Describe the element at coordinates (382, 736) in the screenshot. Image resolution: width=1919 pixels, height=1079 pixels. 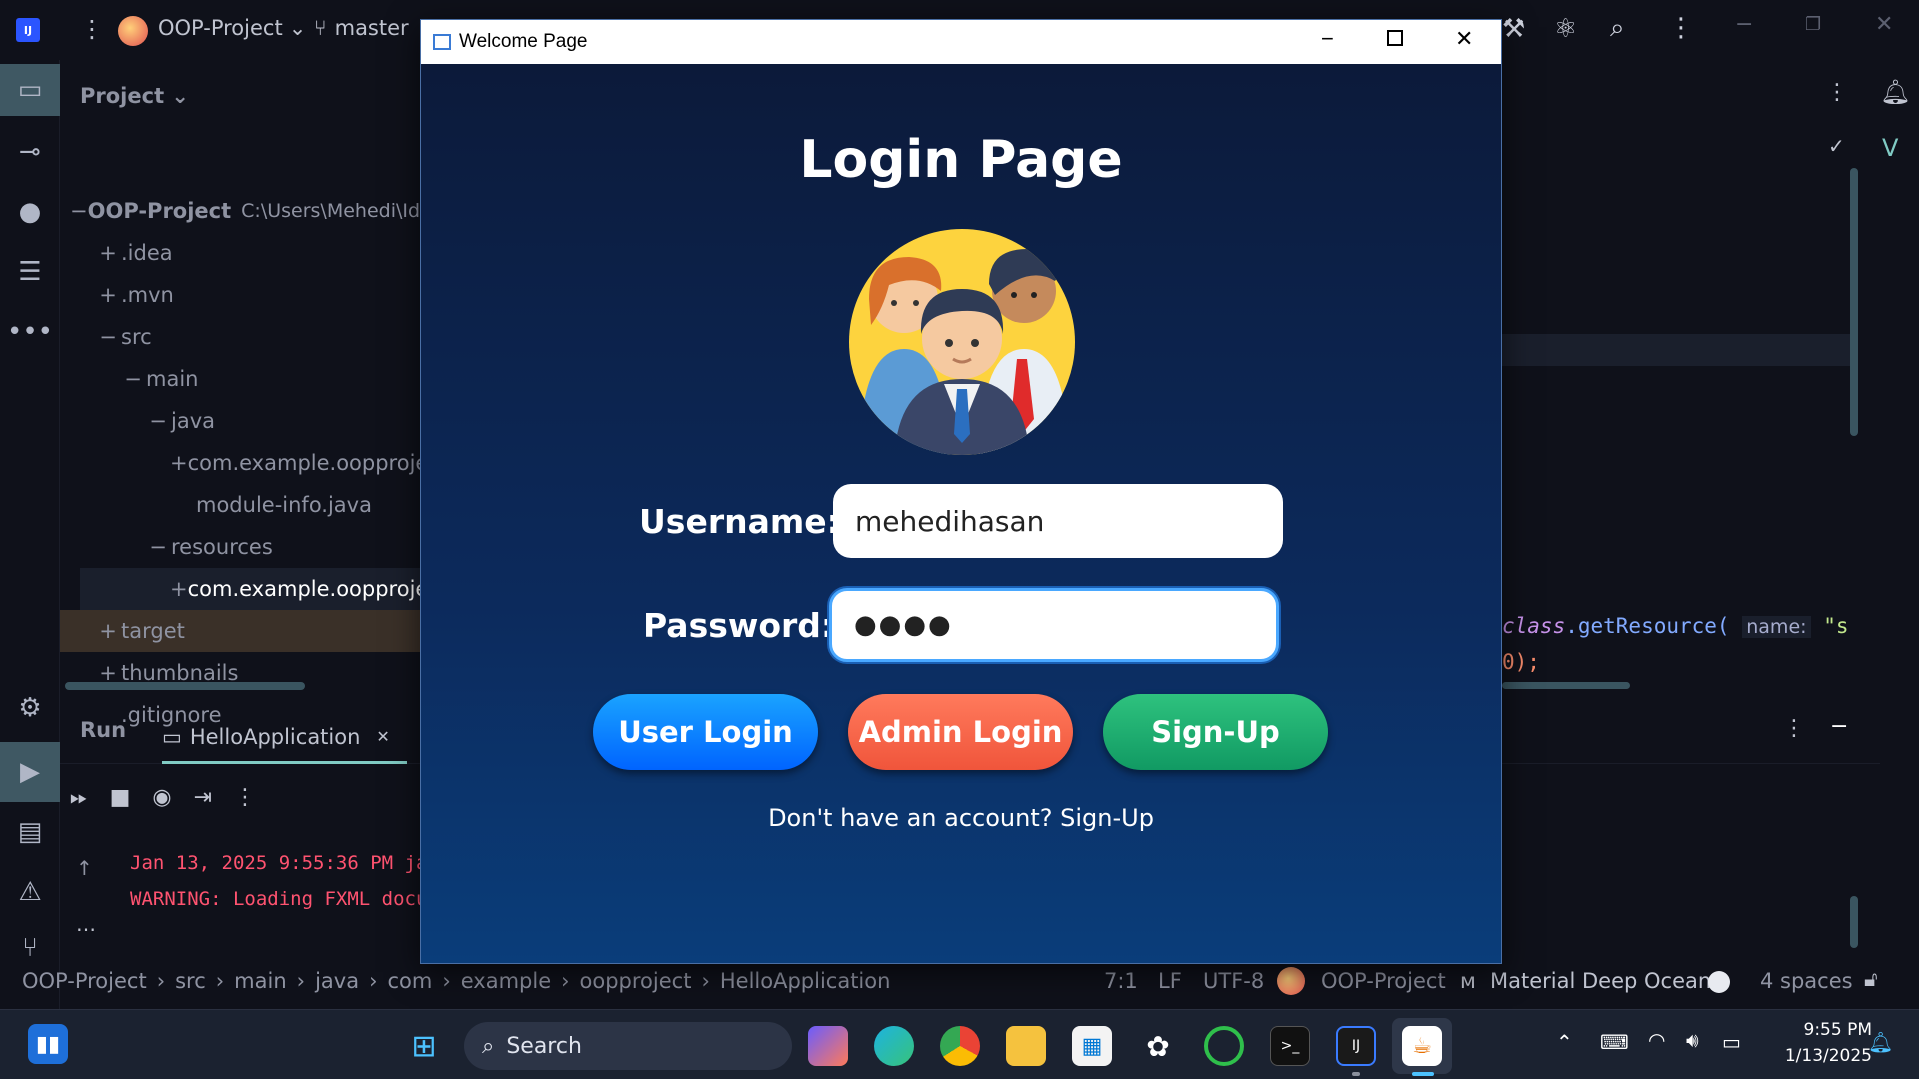
I see `close-tab-icon: ✕` at that location.